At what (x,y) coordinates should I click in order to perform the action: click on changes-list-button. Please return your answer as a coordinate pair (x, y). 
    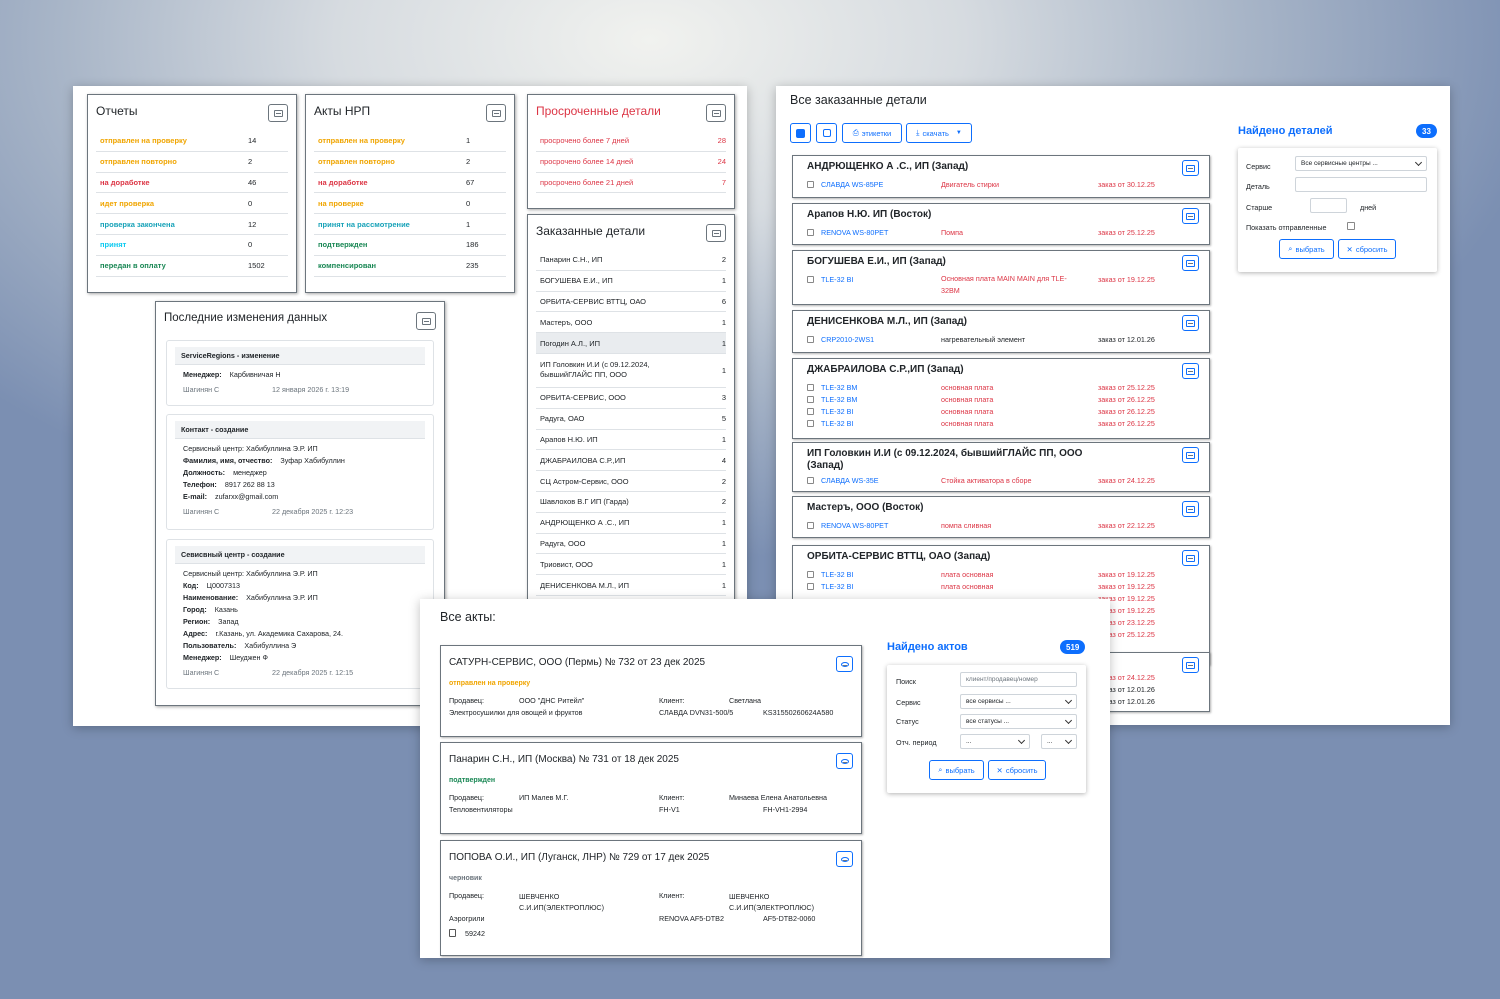
    Looking at the image, I should click on (426, 321).